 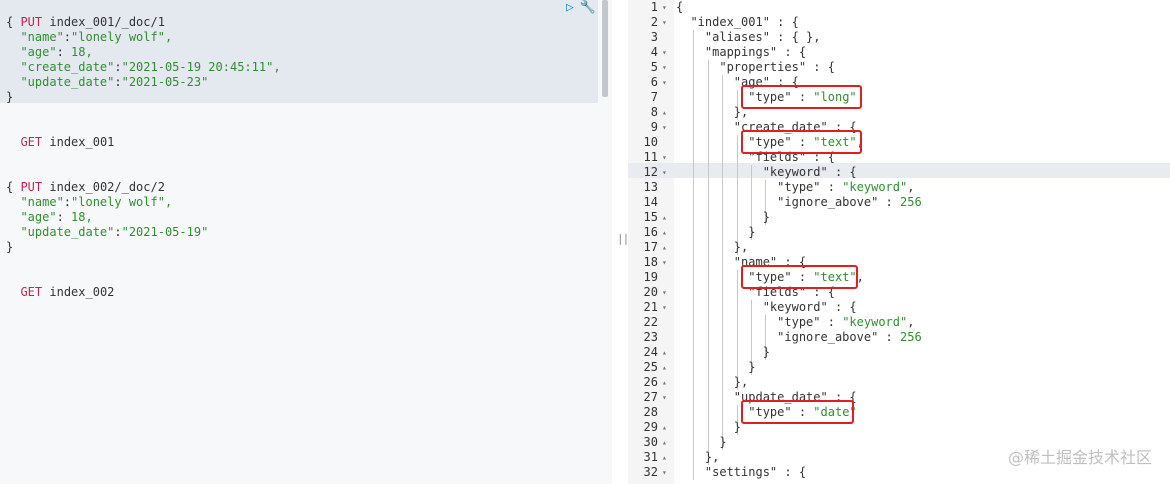 What do you see at coordinates (762, 37) in the screenshot?
I see `response-line: "aliases" : { },` at bounding box center [762, 37].